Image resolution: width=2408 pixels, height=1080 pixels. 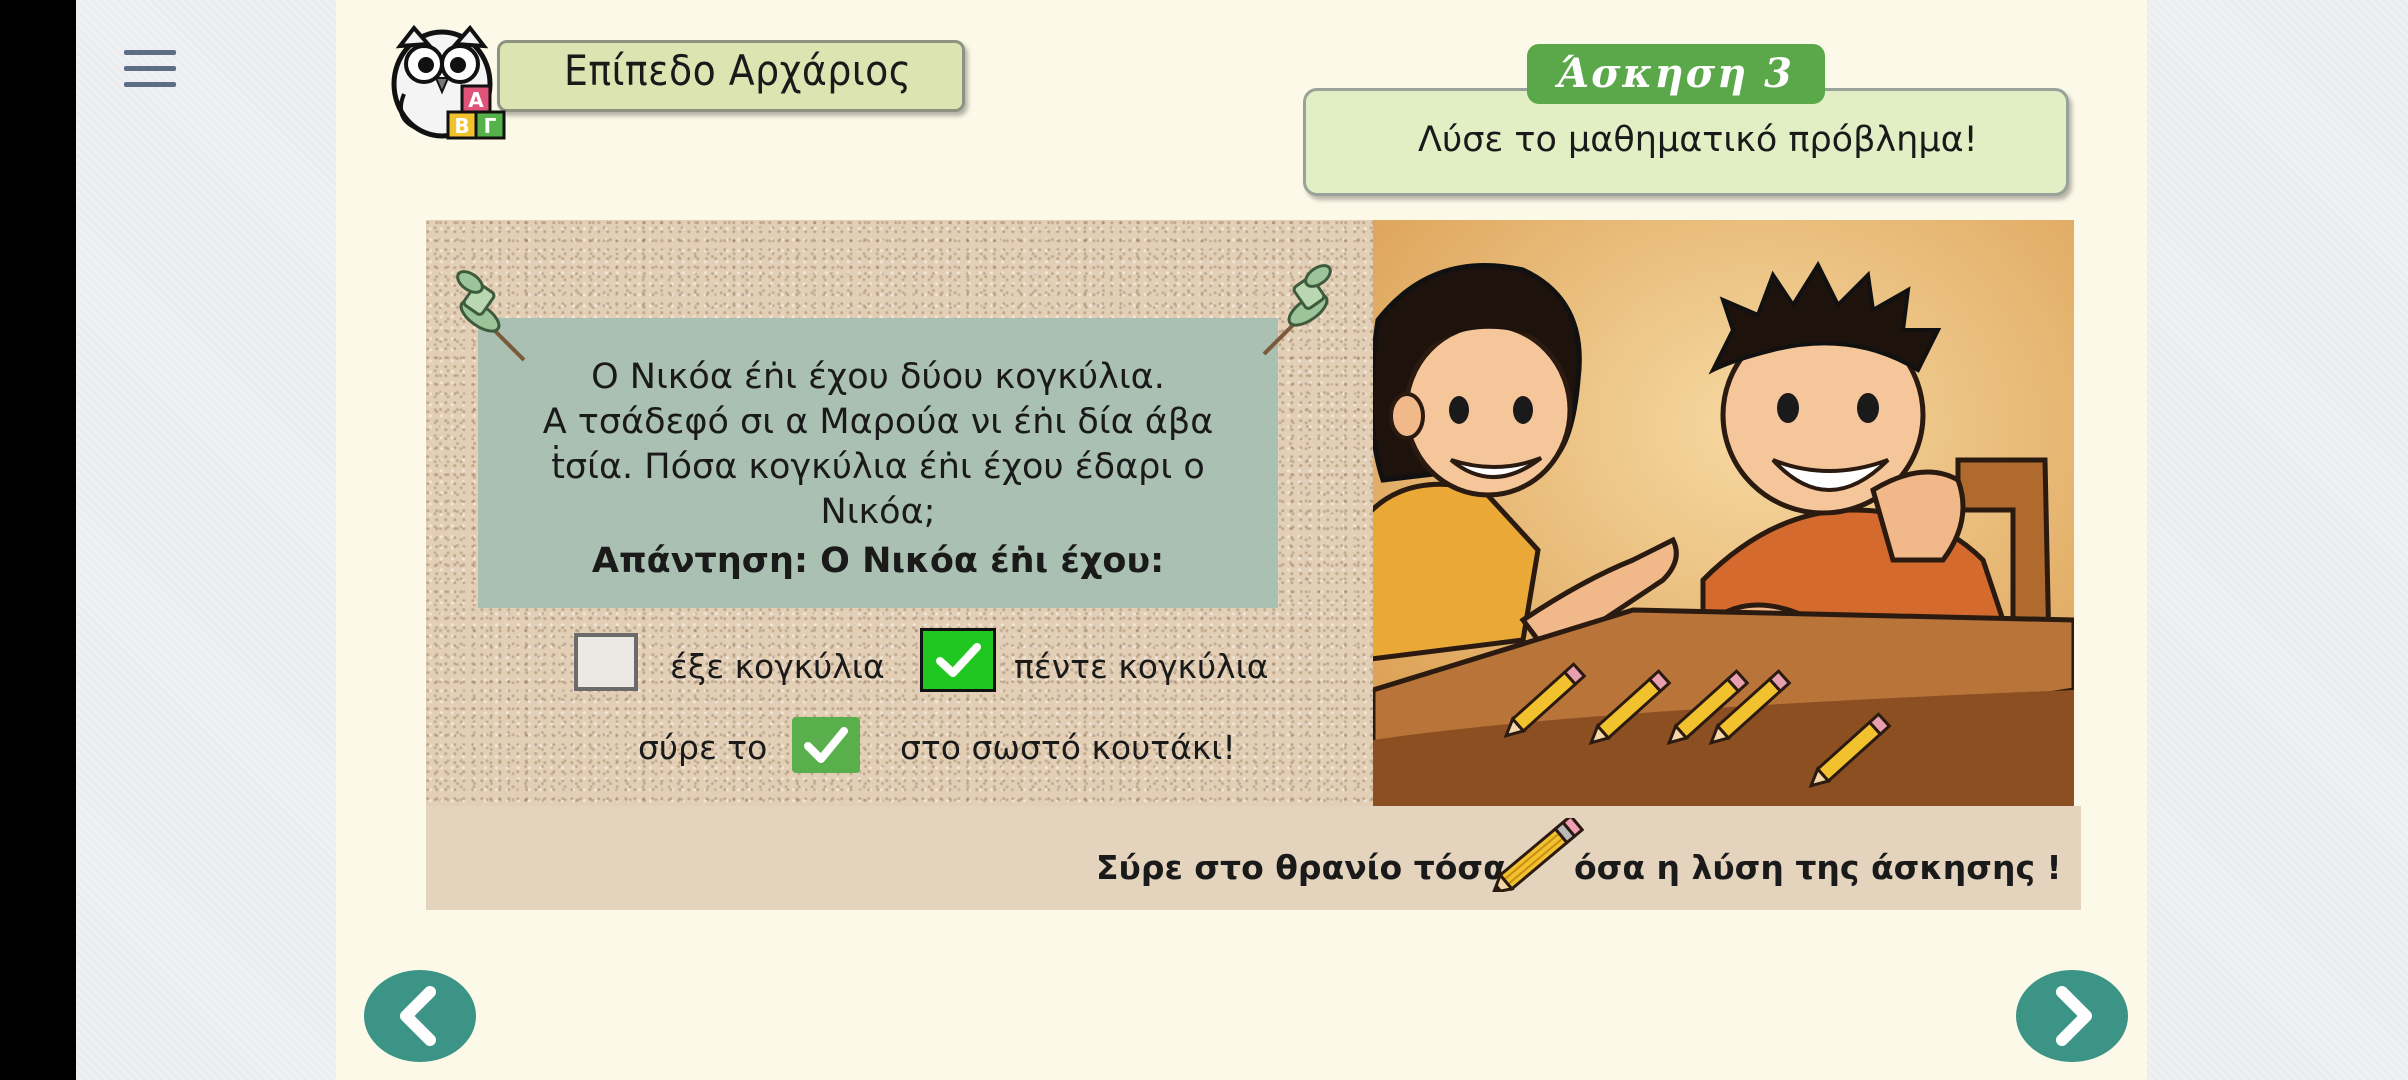 I want to click on owl-mascot-icon: A B Γ, so click(x=448, y=82).